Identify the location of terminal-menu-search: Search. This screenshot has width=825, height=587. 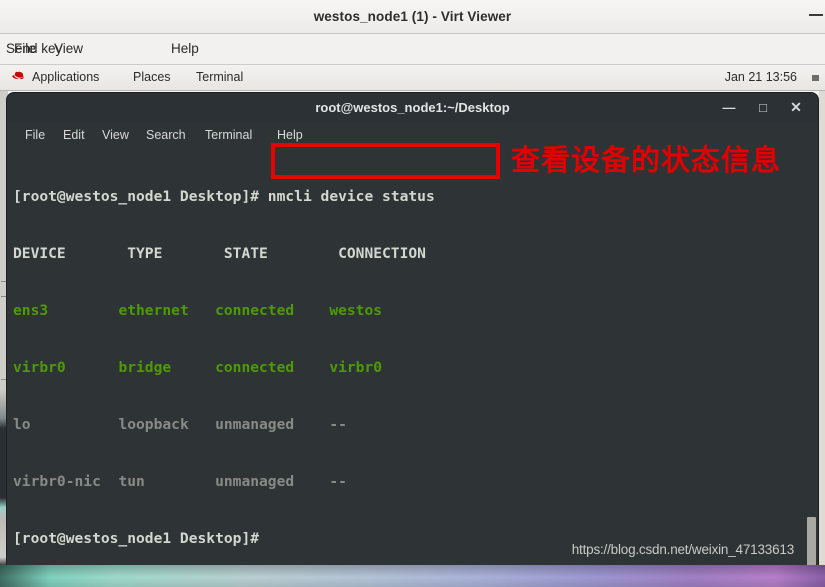
(166, 135).